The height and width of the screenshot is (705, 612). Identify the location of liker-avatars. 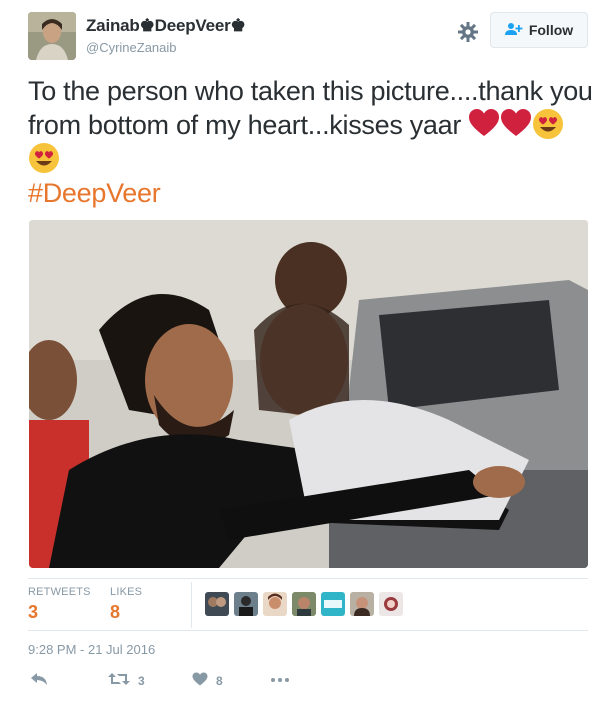
(304, 604).